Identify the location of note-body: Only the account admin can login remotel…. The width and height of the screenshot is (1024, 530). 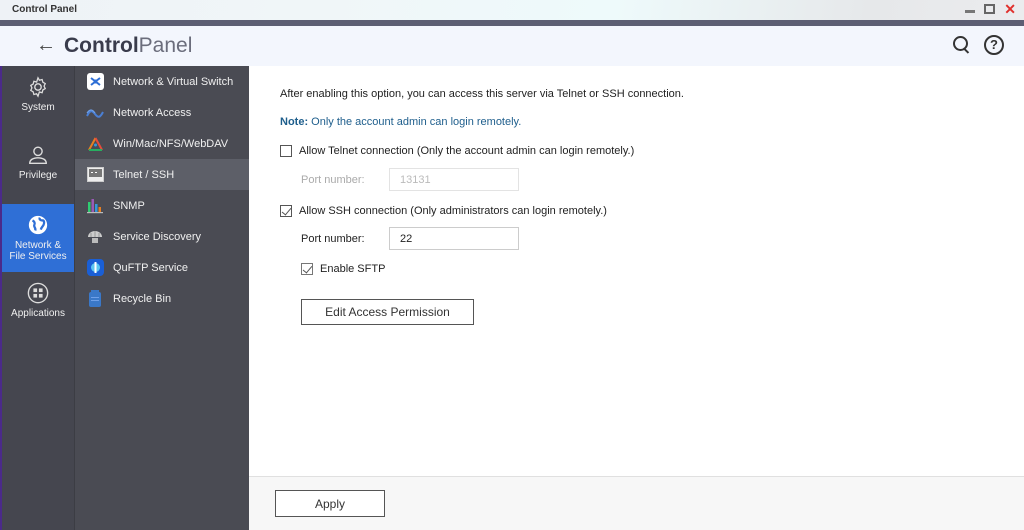
(415, 122).